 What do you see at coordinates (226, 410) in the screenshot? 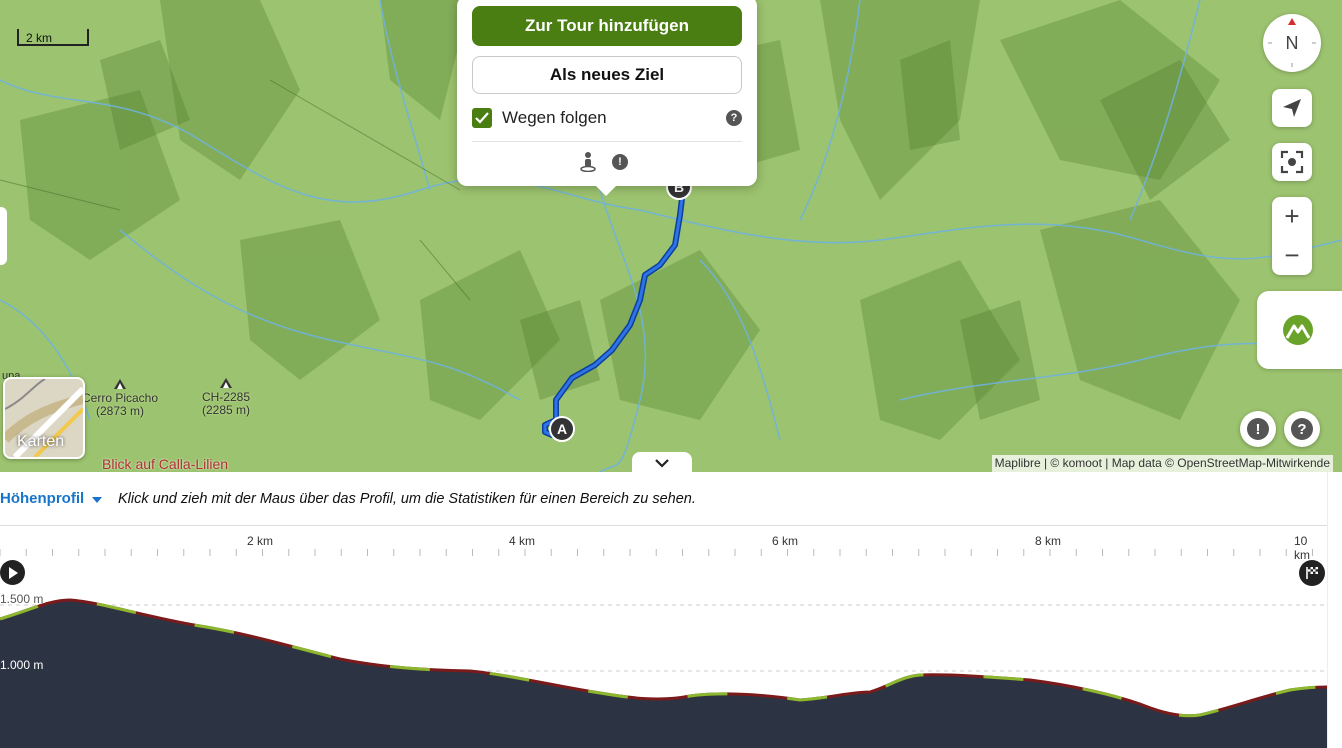
I see `peak-elevation: (2285 m)` at bounding box center [226, 410].